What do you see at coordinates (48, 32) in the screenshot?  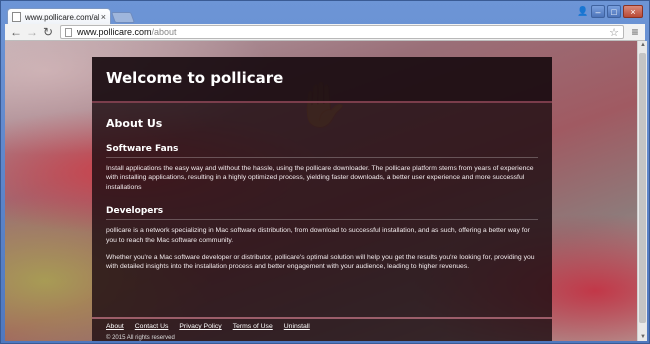 I see `reload-icon: ↻` at bounding box center [48, 32].